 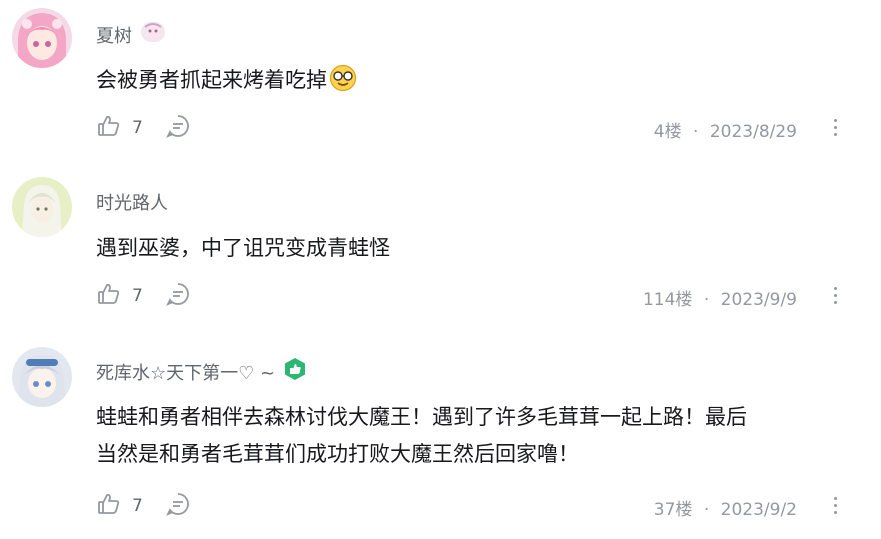 I want to click on comment-content: 遇到巫婆，中了诅咒变成青蛙怪, so click(x=476, y=248).